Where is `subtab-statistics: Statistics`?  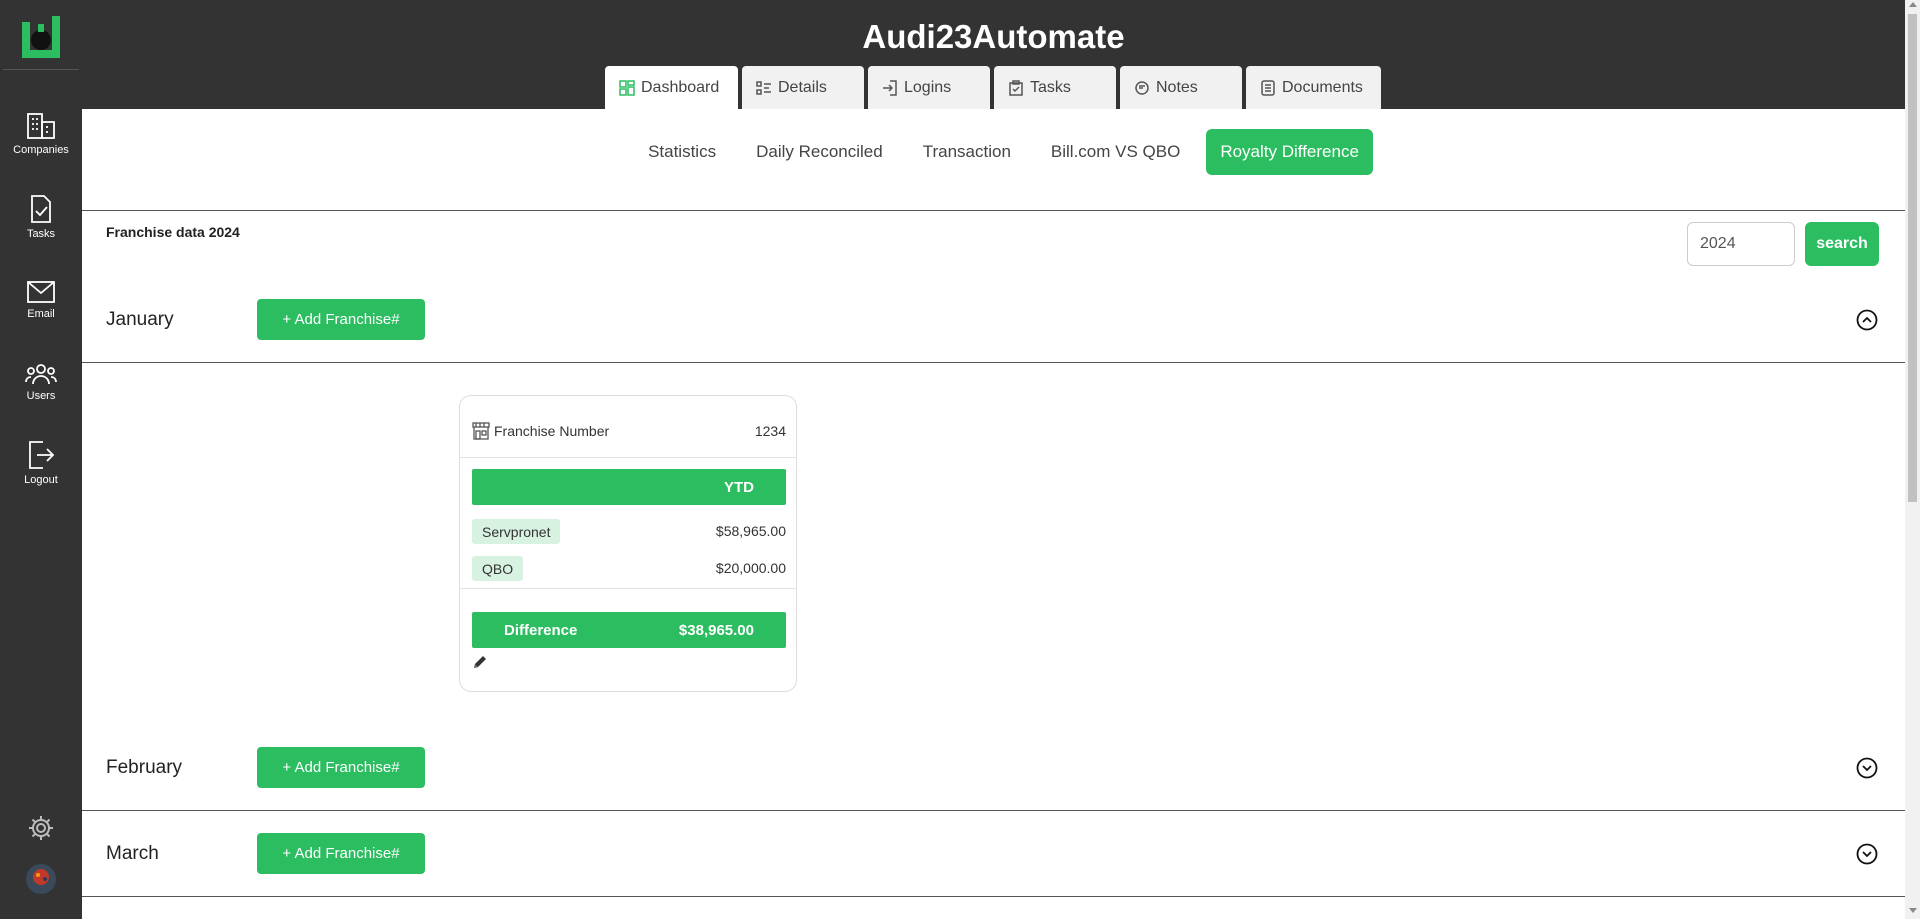 subtab-statistics: Statistics is located at coordinates (682, 152).